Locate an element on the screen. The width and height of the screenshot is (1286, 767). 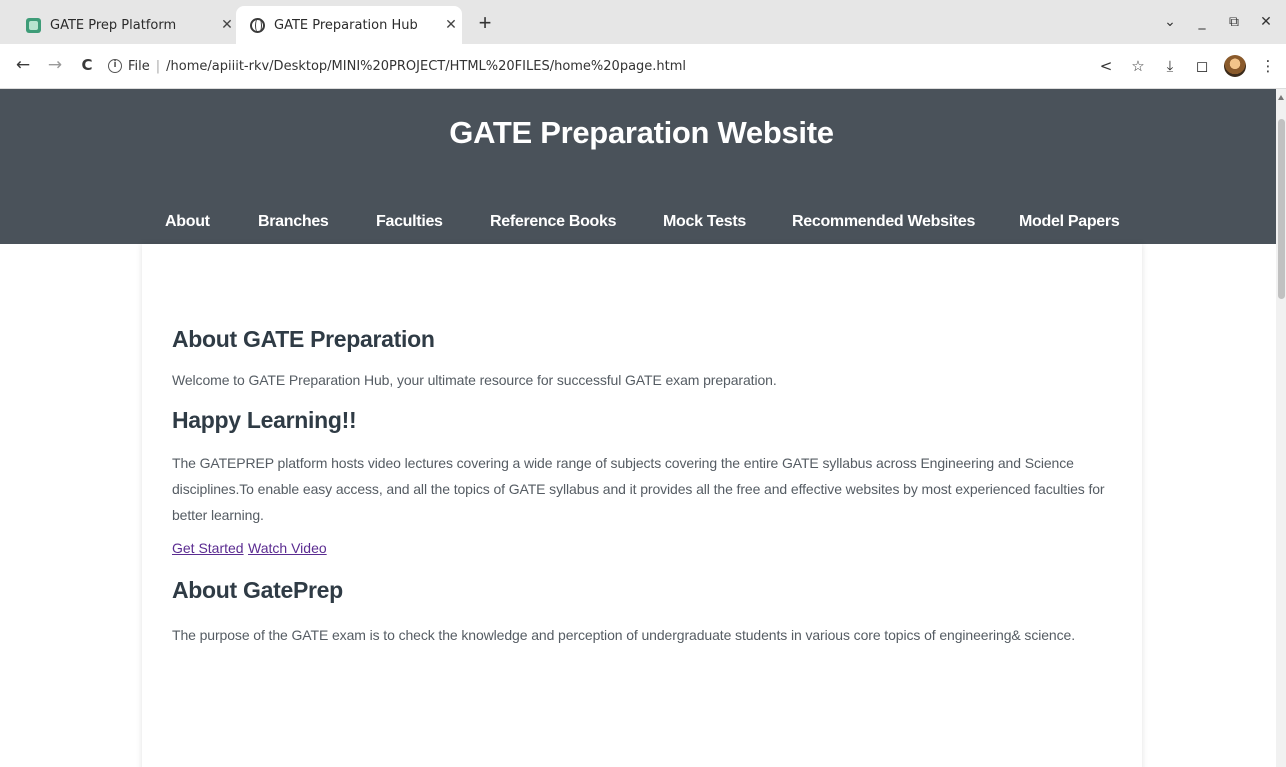
reload-icon: C is located at coordinates (87, 65).